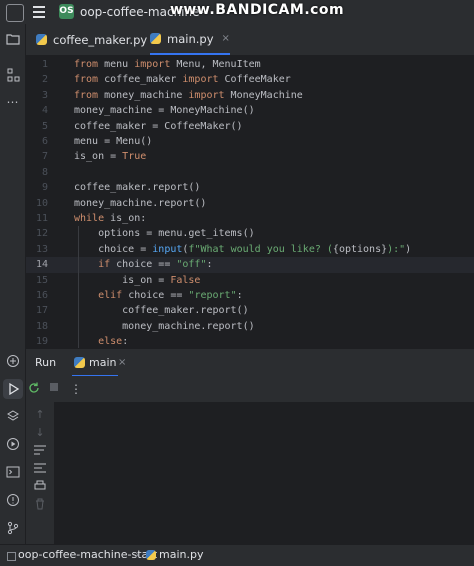 This screenshot has height=566, width=474. What do you see at coordinates (39, 12) in the screenshot?
I see `menu-icon` at bounding box center [39, 12].